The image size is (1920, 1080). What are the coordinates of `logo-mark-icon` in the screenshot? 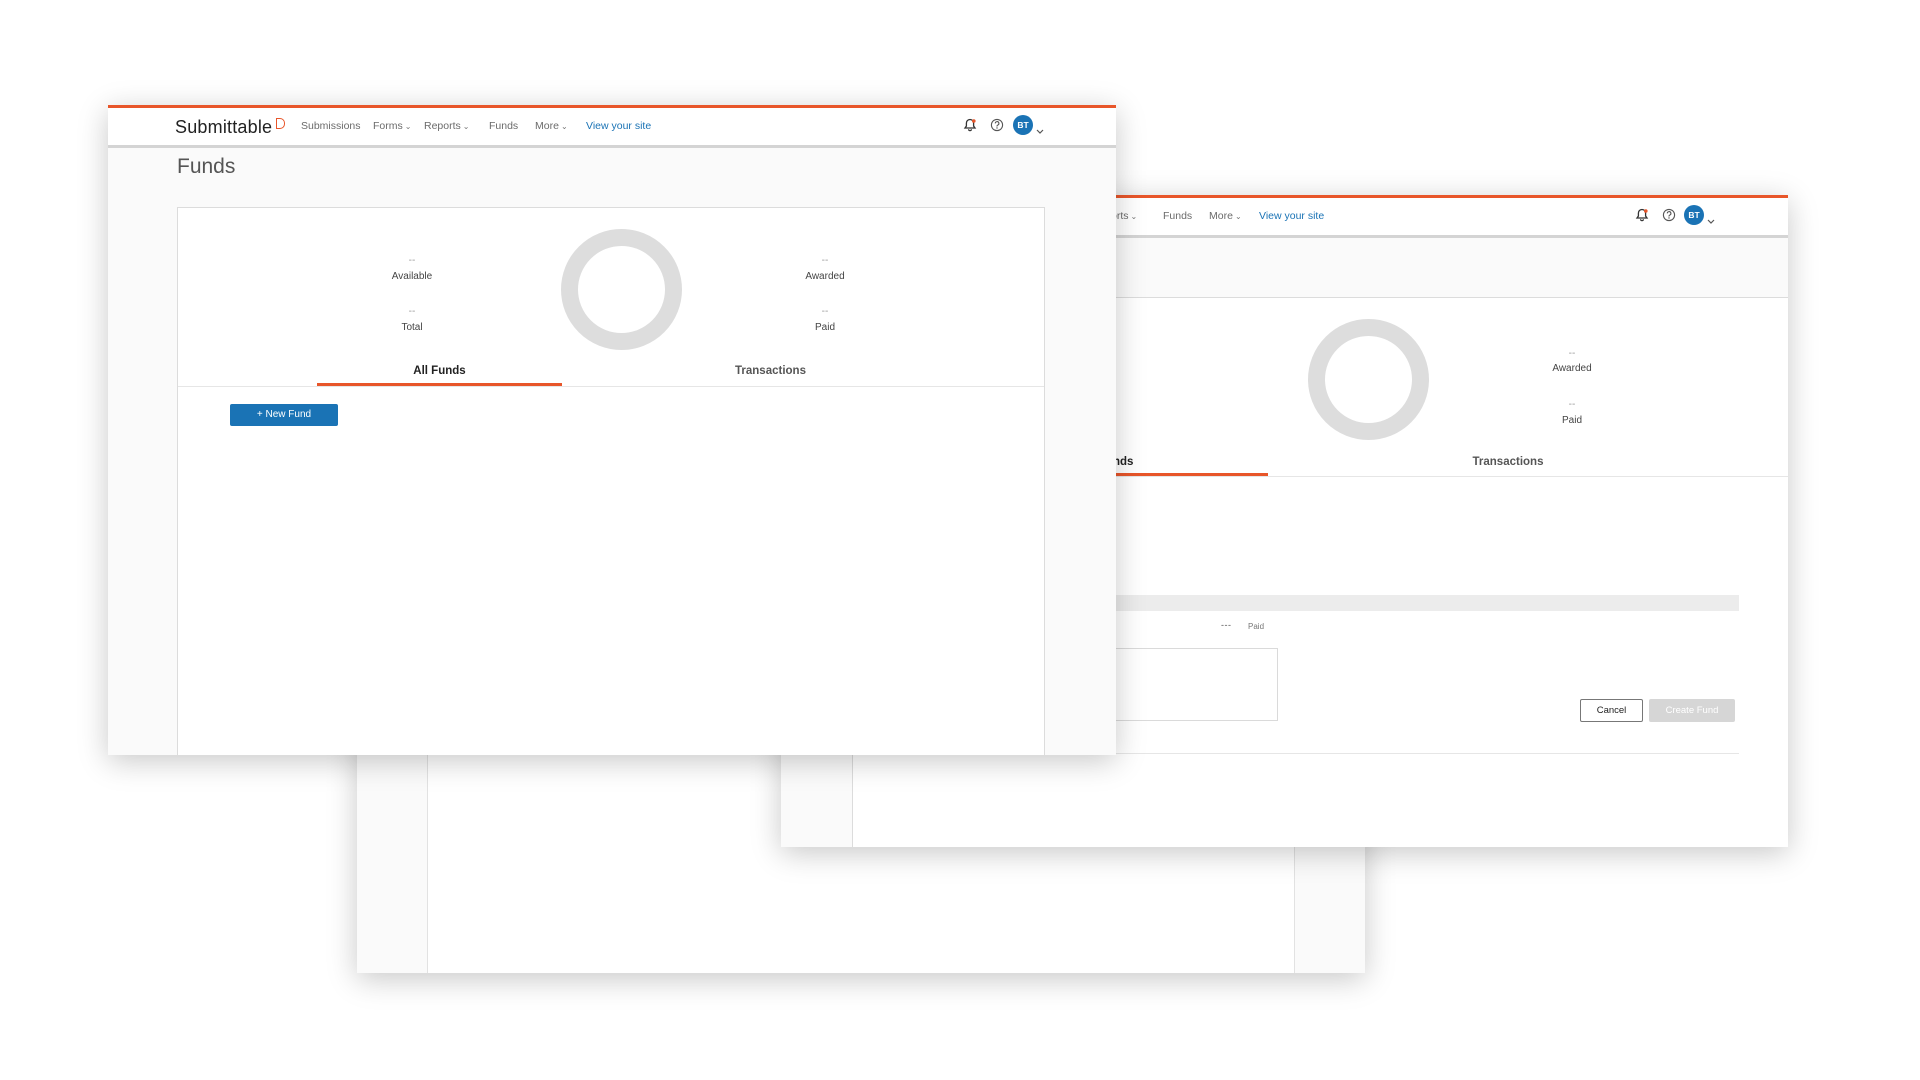 It's located at (281, 123).